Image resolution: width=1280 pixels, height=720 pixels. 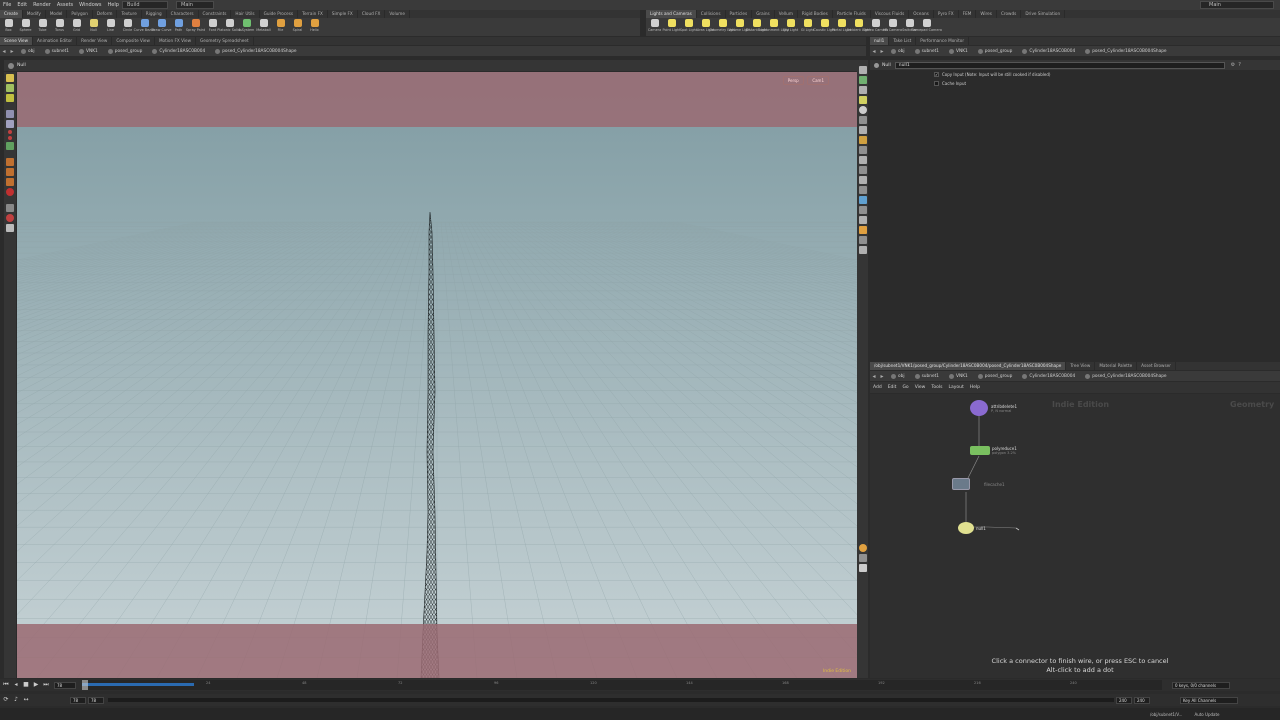 I want to click on help-icon: ?, so click(x=1239, y=65).